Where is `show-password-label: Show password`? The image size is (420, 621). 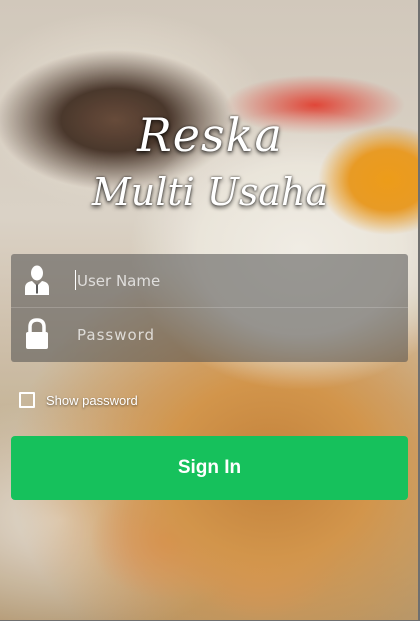 show-password-label: Show password is located at coordinates (92, 400).